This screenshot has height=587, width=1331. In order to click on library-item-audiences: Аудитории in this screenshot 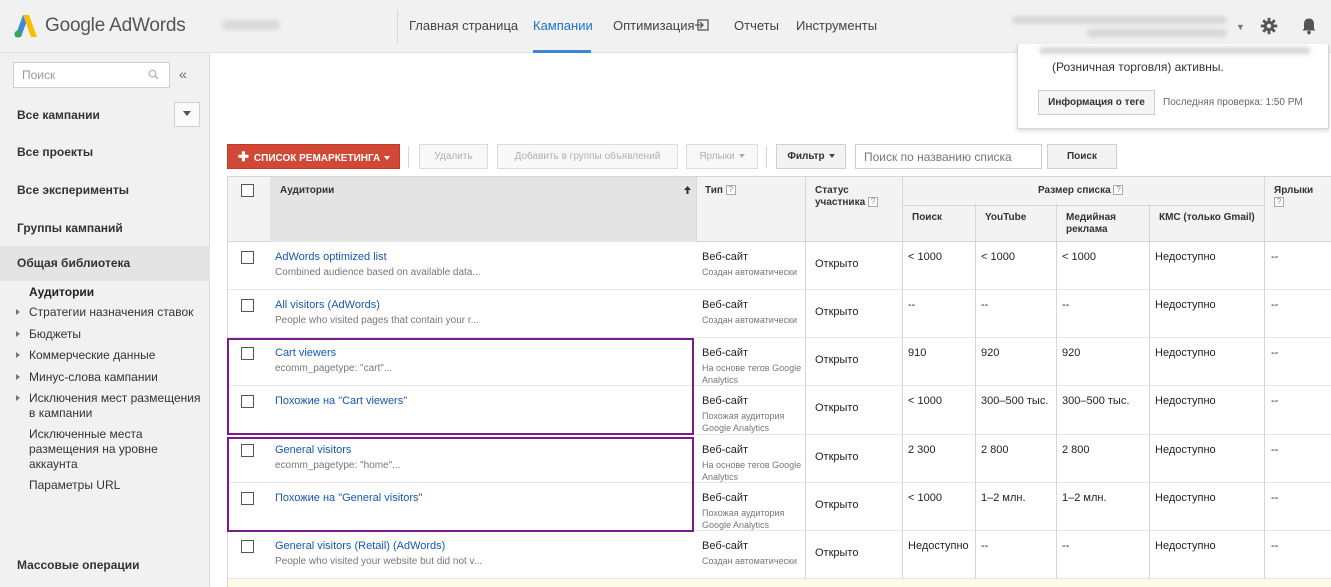, I will do `click(61, 292)`.